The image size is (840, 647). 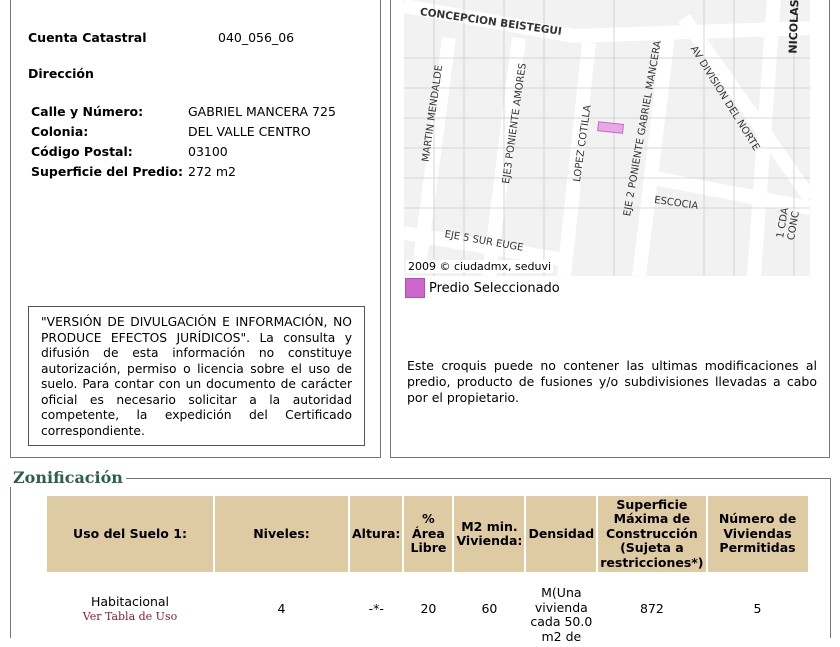 What do you see at coordinates (651, 609) in the screenshot?
I see `cell-superficie: 872` at bounding box center [651, 609].